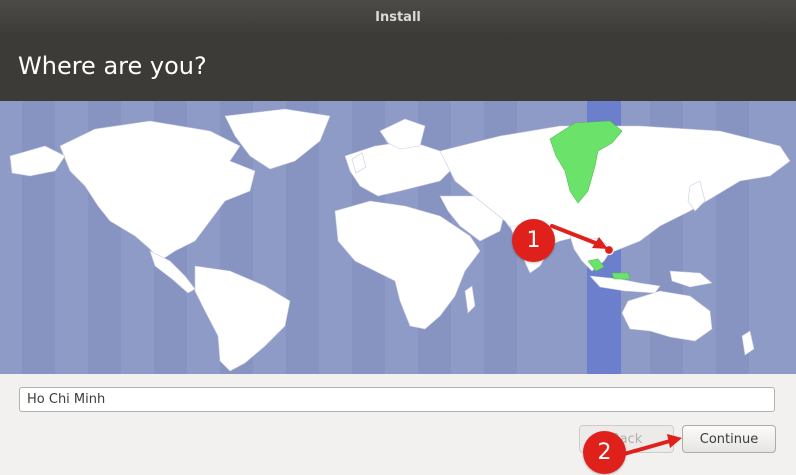 Image resolution: width=796 pixels, height=475 pixels. What do you see at coordinates (604, 452) in the screenshot?
I see `annotation-marker-2: 2` at bounding box center [604, 452].